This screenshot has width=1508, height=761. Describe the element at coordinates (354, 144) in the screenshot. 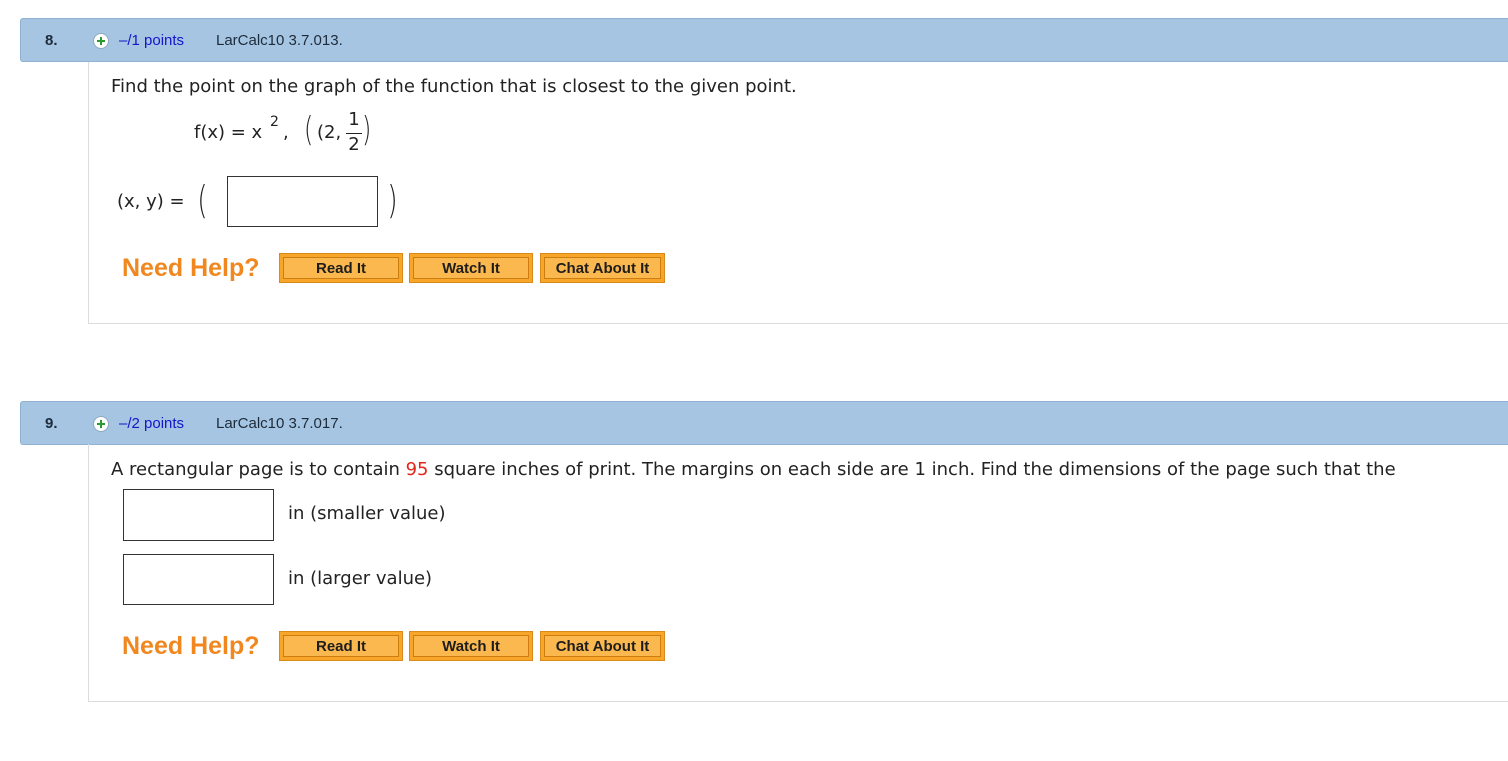

I see `fraction-denominator: 2` at that location.